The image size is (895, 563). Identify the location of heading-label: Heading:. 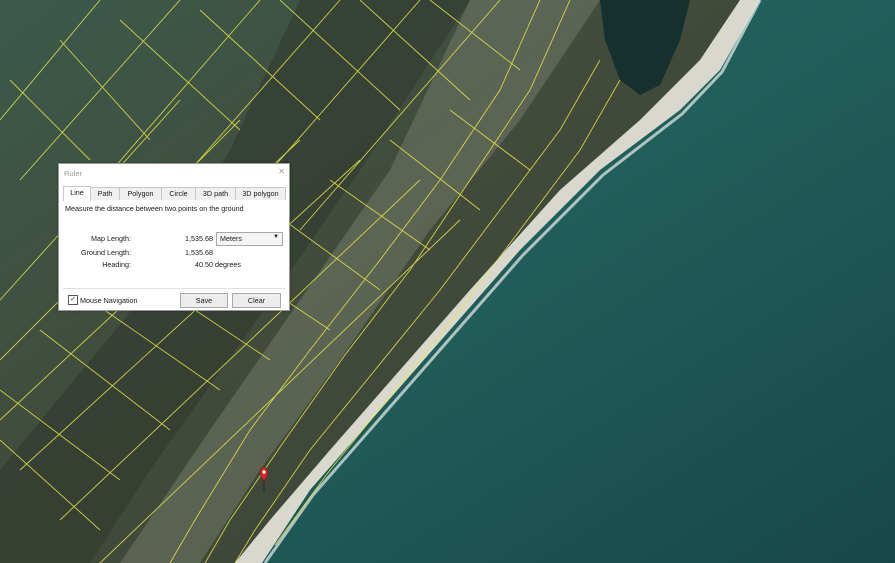
(116, 264).